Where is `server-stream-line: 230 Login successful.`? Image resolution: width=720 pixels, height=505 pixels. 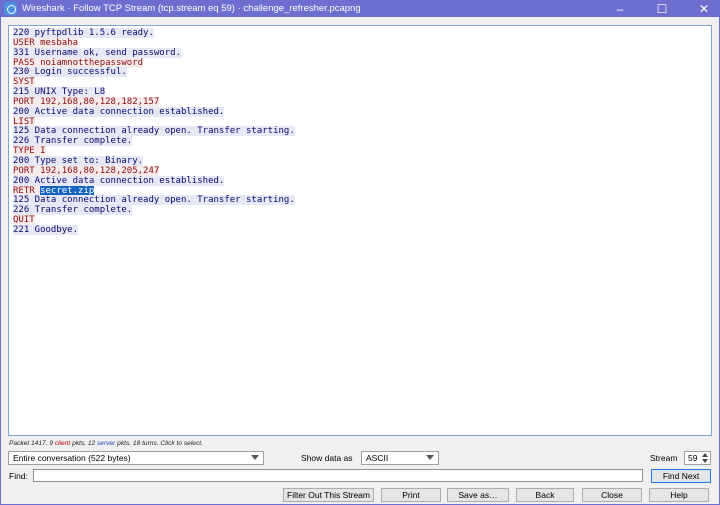 server-stream-line: 230 Login successful. is located at coordinates (360, 72).